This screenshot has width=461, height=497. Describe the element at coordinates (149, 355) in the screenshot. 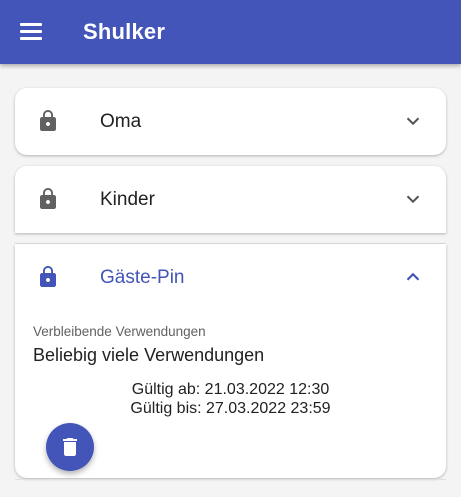

I see `uses-value: Beliebig viele Verwendungen` at that location.